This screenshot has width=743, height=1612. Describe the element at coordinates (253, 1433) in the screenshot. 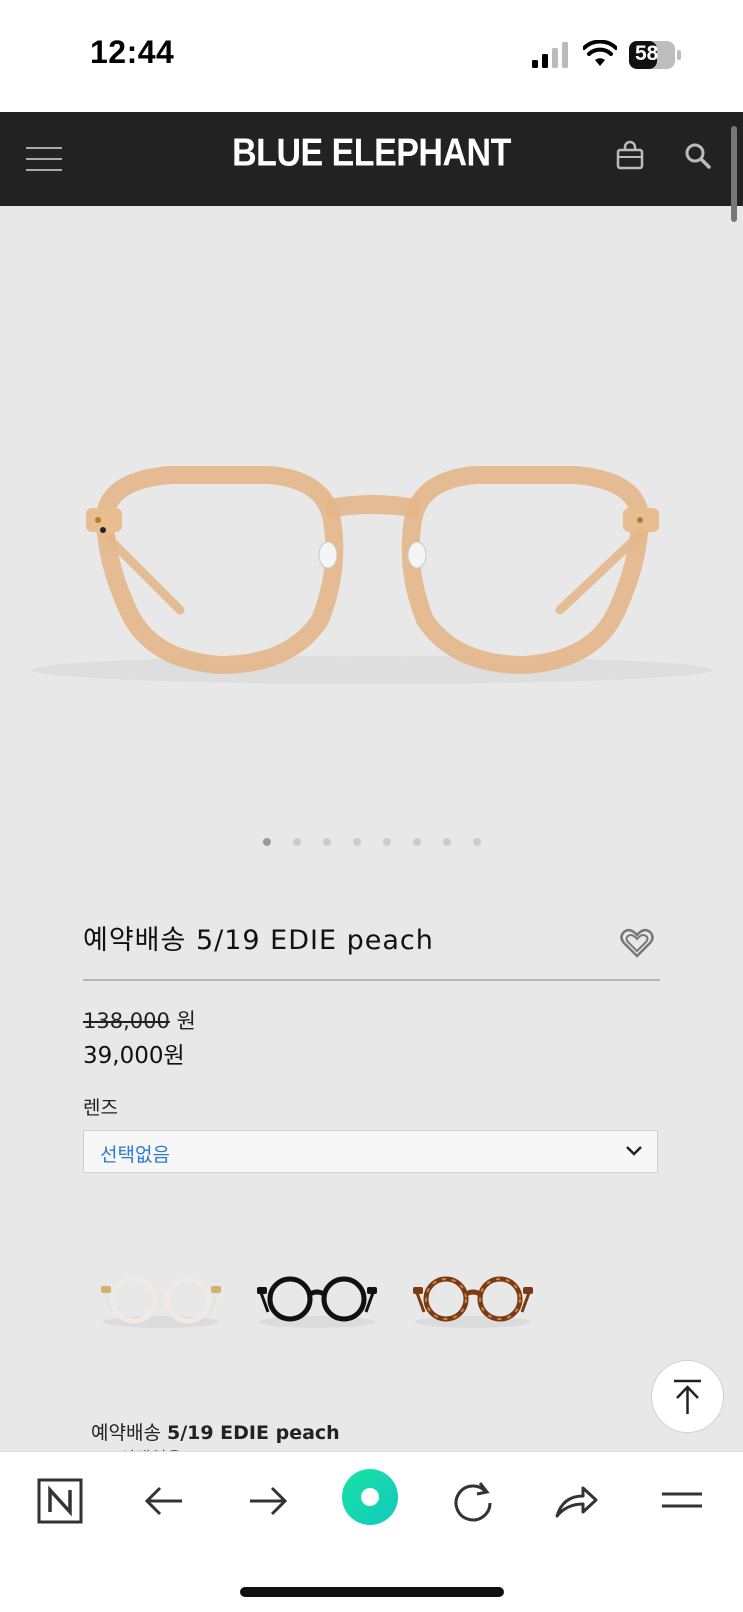

I see `selected-summary-name: 5/19 EDIE peach` at that location.